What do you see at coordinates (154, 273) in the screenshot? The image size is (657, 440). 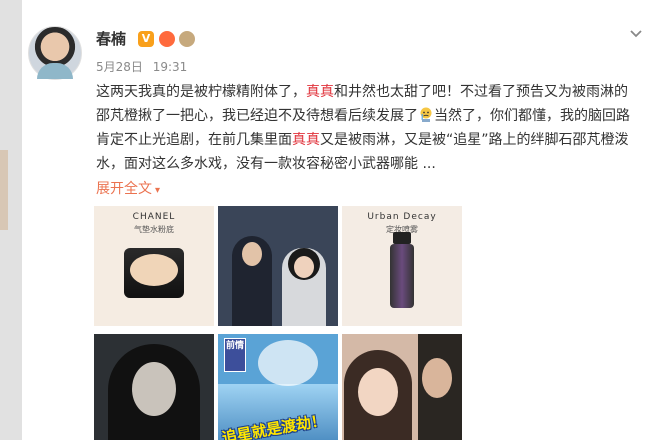 I see `cushion-compact-graphic` at bounding box center [154, 273].